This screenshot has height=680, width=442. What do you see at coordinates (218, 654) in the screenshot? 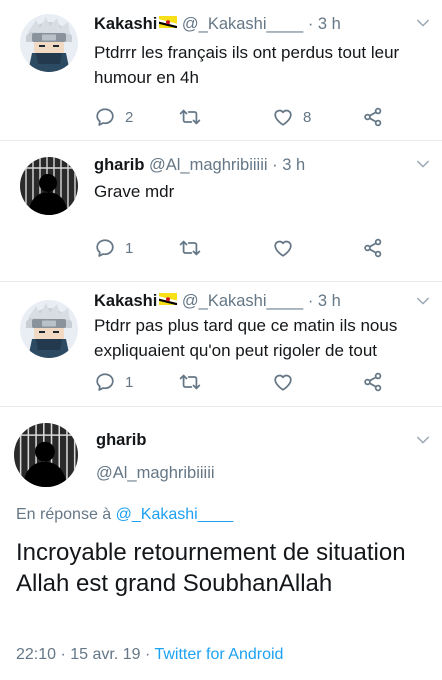
I see `source-link: Twitter for Android` at bounding box center [218, 654].